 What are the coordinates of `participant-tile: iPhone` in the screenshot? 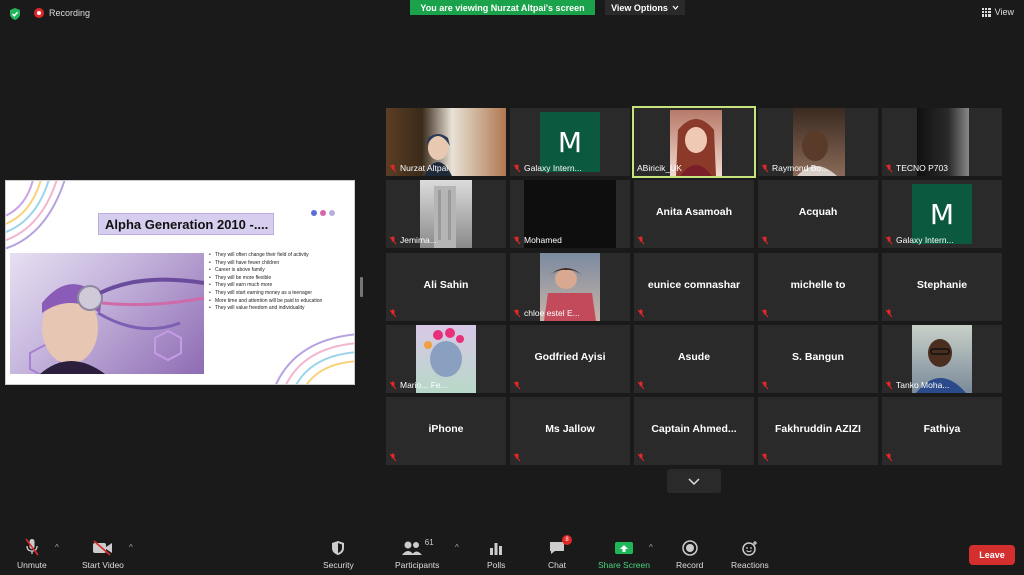 It's located at (446, 431).